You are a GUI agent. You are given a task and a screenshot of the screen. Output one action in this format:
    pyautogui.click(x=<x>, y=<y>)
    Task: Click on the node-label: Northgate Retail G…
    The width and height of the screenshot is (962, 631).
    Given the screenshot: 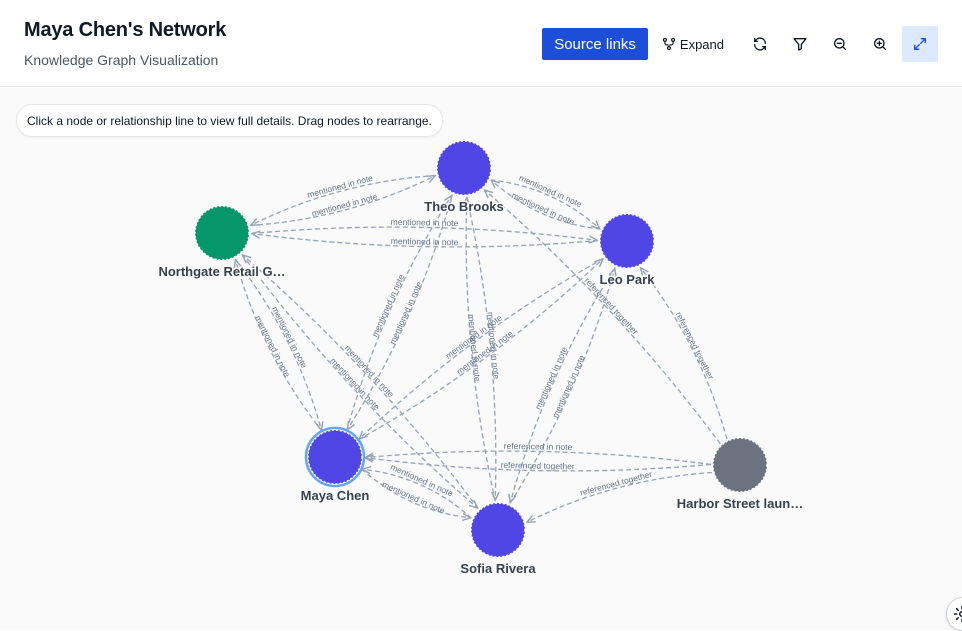 What is the action you would take?
    pyautogui.click(x=221, y=271)
    